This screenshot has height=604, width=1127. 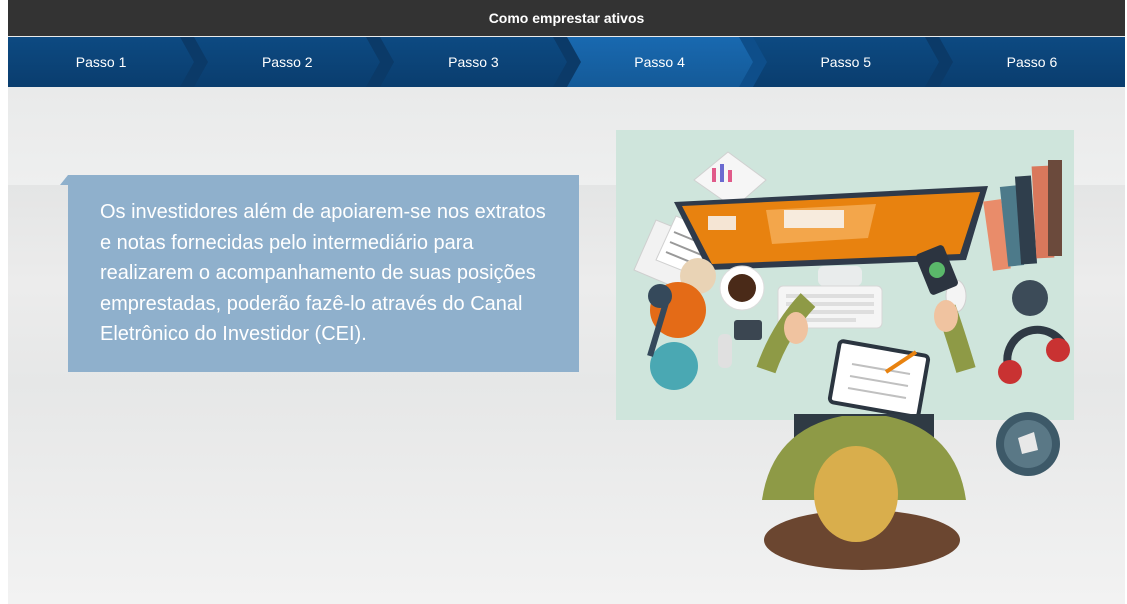 I want to click on trash-bin, so click(x=1028, y=444).